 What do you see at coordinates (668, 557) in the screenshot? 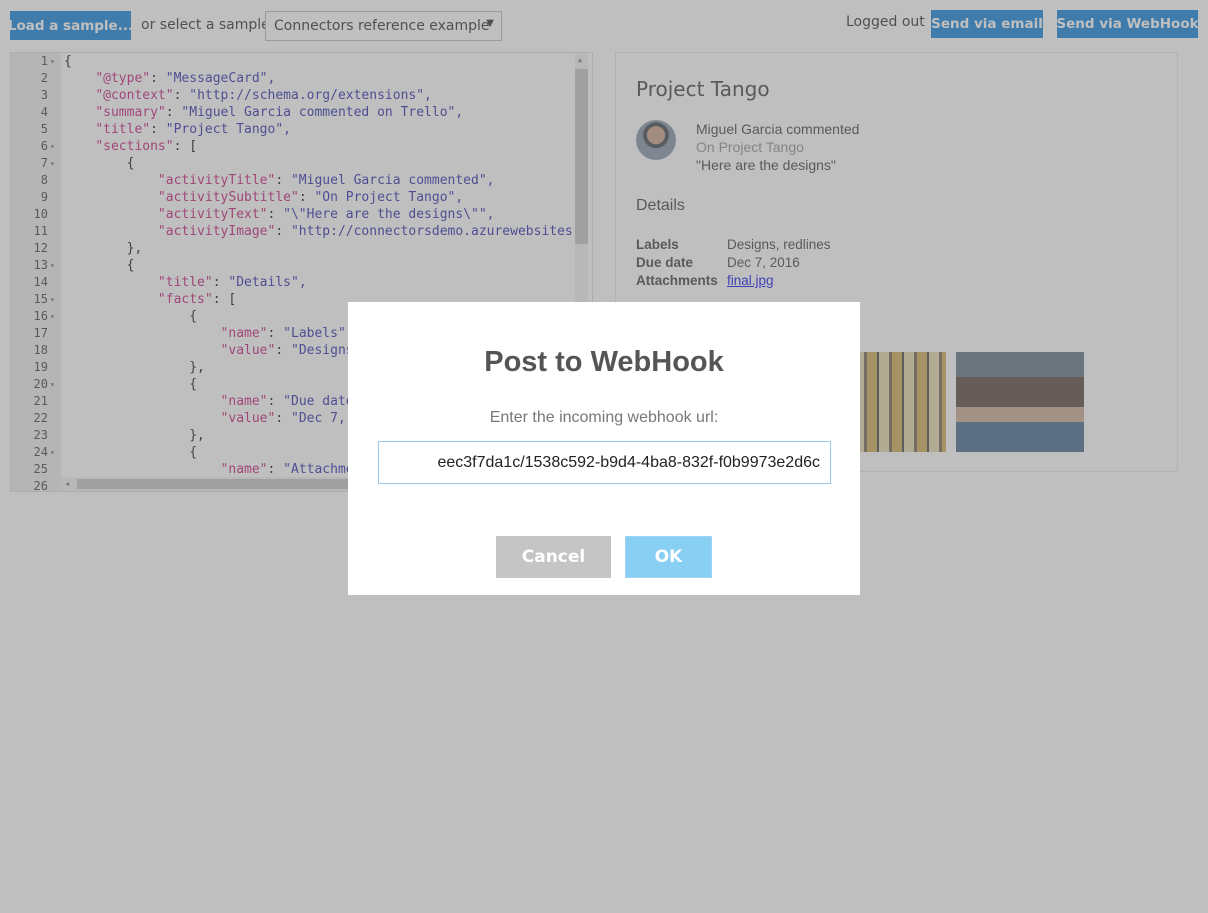
I see `ok-button: OK` at bounding box center [668, 557].